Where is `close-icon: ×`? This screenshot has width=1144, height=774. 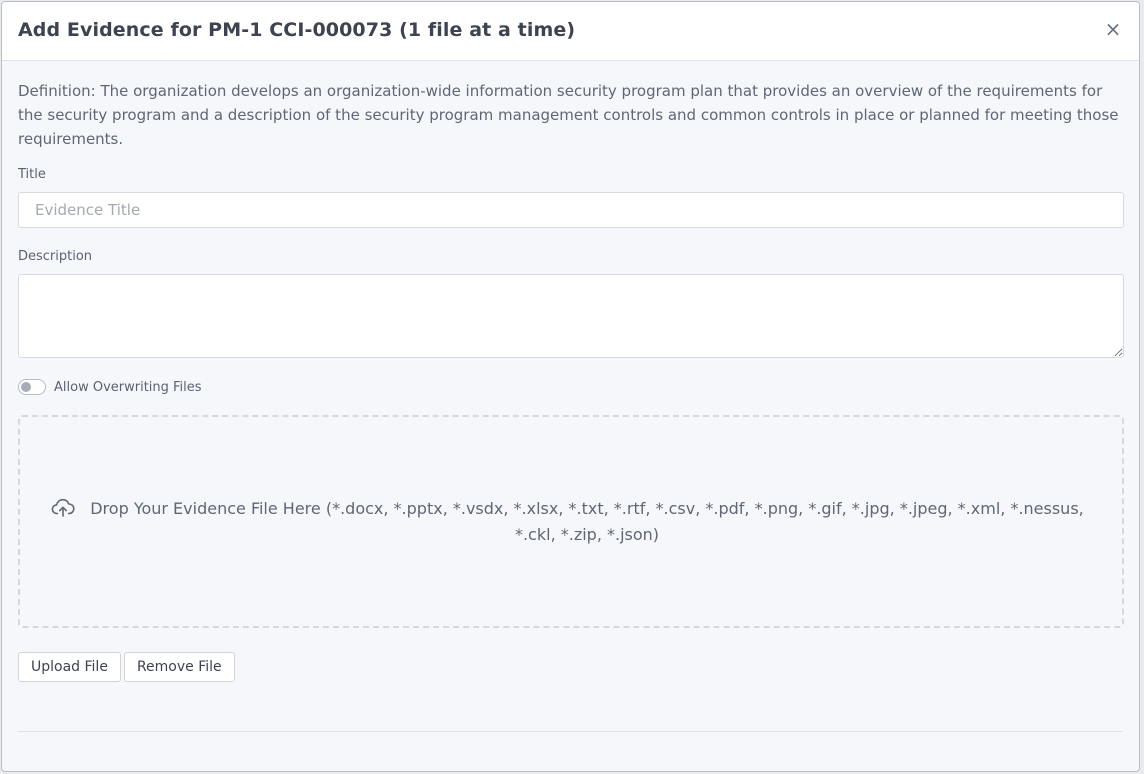 close-icon: × is located at coordinates (1113, 29).